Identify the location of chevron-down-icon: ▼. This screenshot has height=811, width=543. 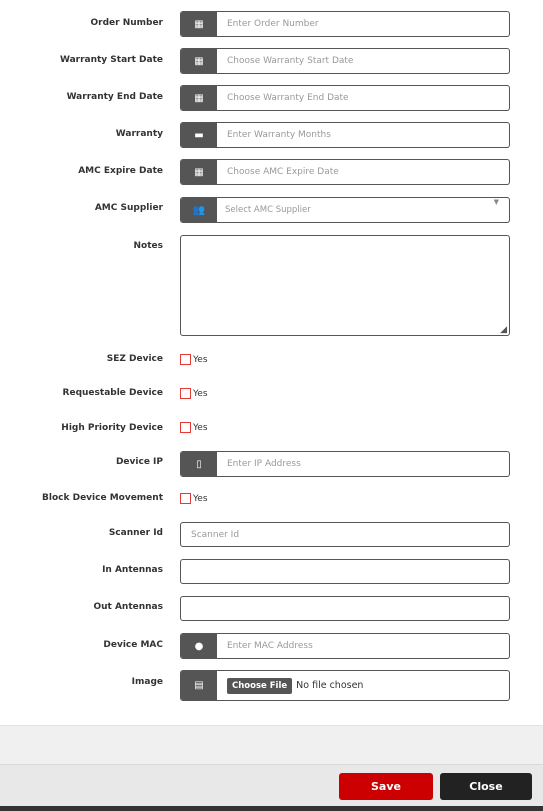
(496, 202).